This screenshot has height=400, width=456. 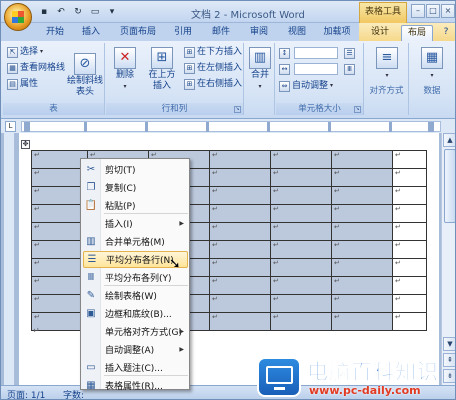 What do you see at coordinates (316, 53) in the screenshot?
I see `row-height-input` at bounding box center [316, 53].